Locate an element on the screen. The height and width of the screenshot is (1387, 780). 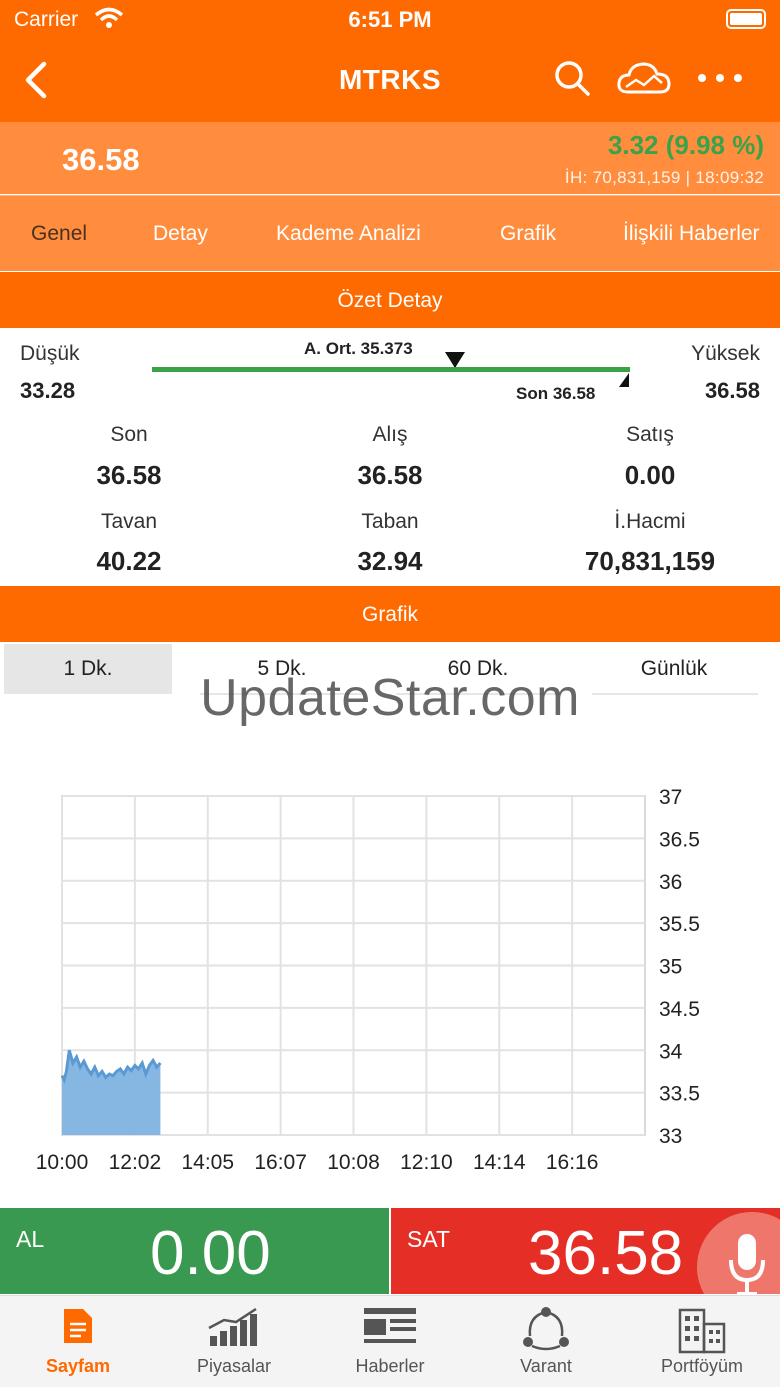
x-tick-label: 16:07 is located at coordinates (280, 1162).